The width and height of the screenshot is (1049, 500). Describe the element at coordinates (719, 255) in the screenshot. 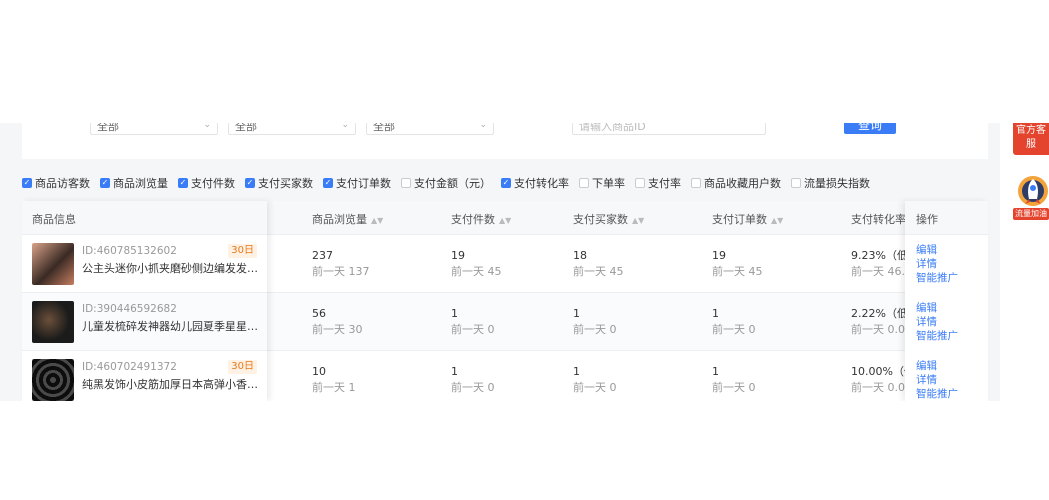

I see `pay-orders-value: 19` at that location.